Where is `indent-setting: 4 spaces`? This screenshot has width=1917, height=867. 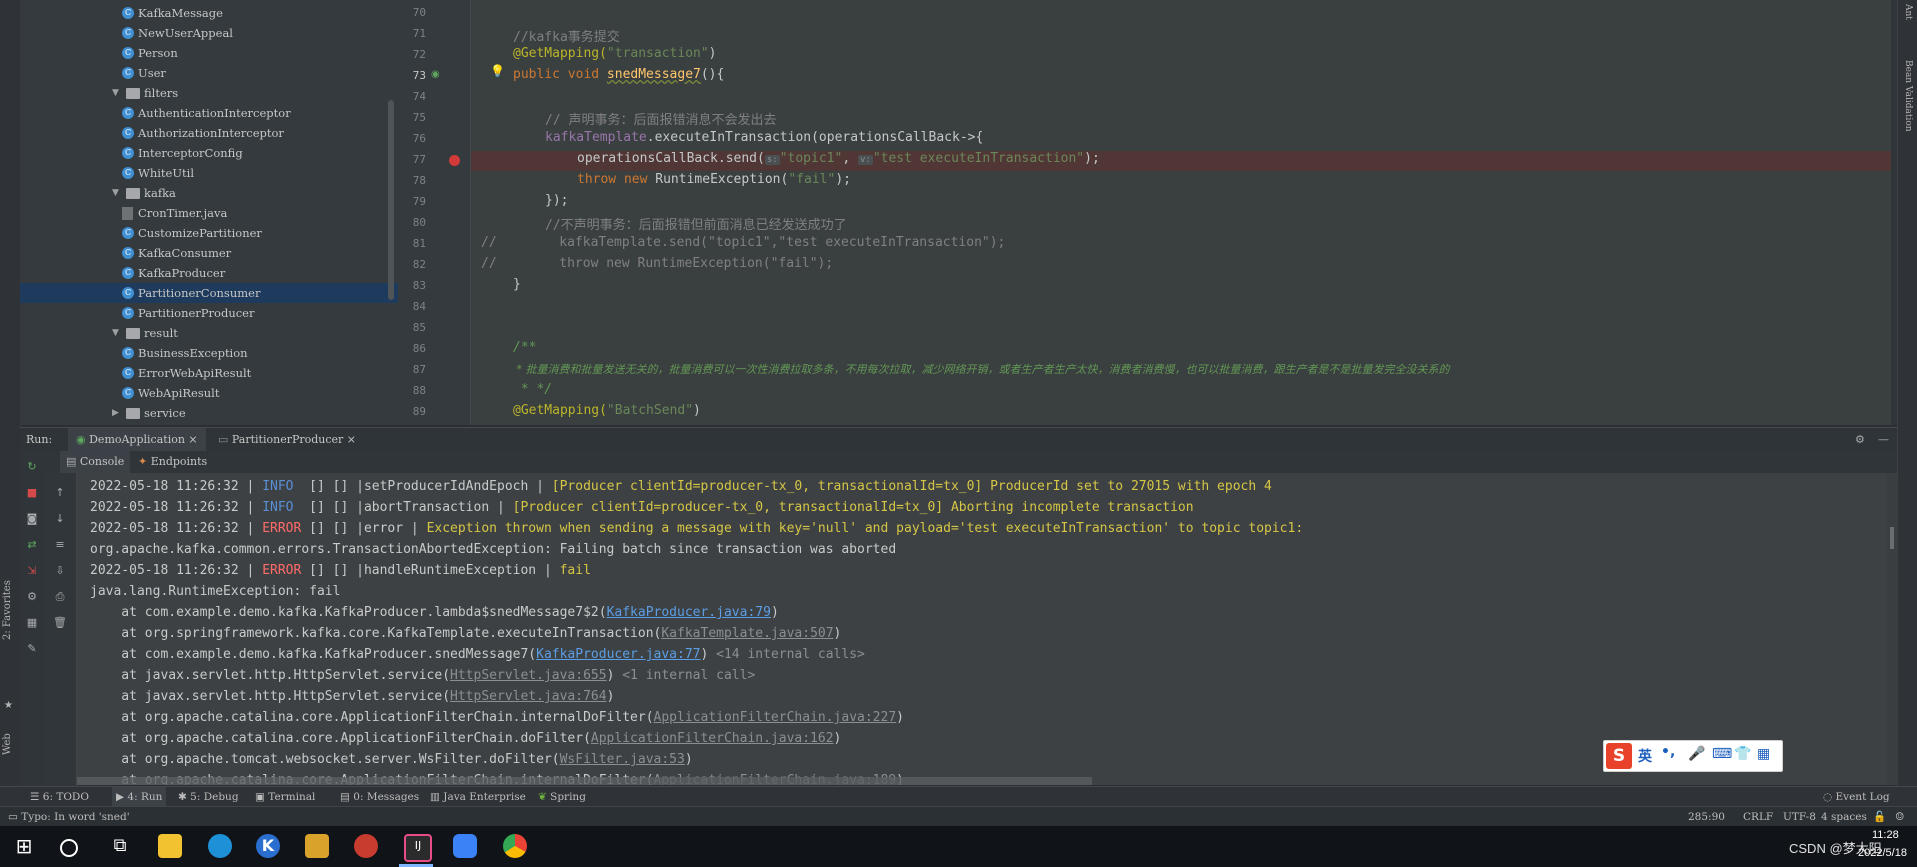
indent-setting: 4 spaces is located at coordinates (1844, 817).